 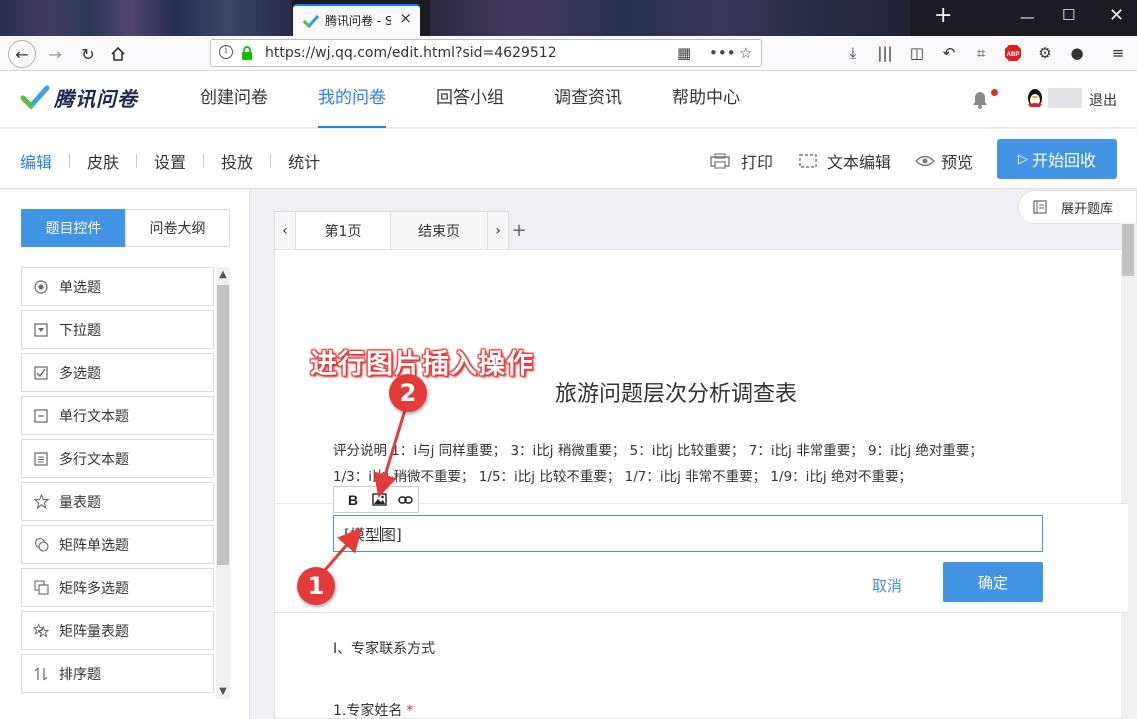 I want to click on tab-end-page: 结束页, so click(x=439, y=230).